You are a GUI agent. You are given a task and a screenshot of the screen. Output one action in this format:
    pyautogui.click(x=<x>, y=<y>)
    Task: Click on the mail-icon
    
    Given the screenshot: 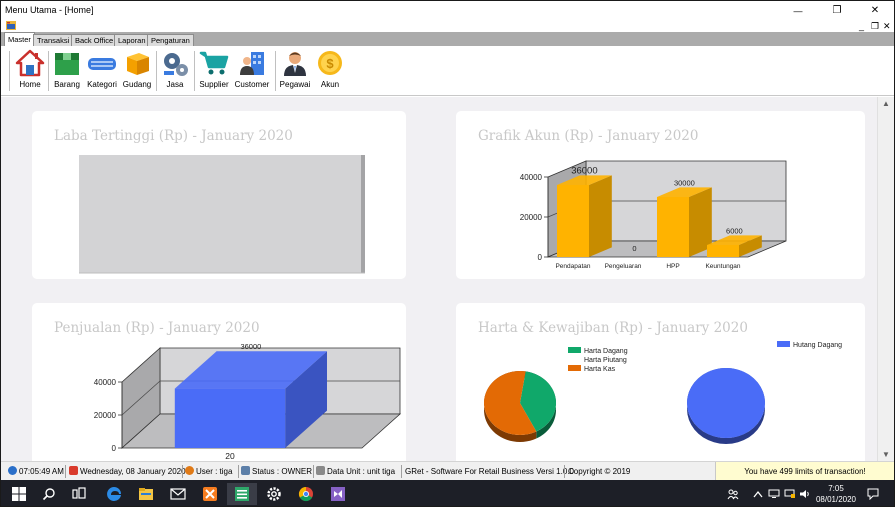 What is the action you would take?
    pyautogui.click(x=178, y=494)
    